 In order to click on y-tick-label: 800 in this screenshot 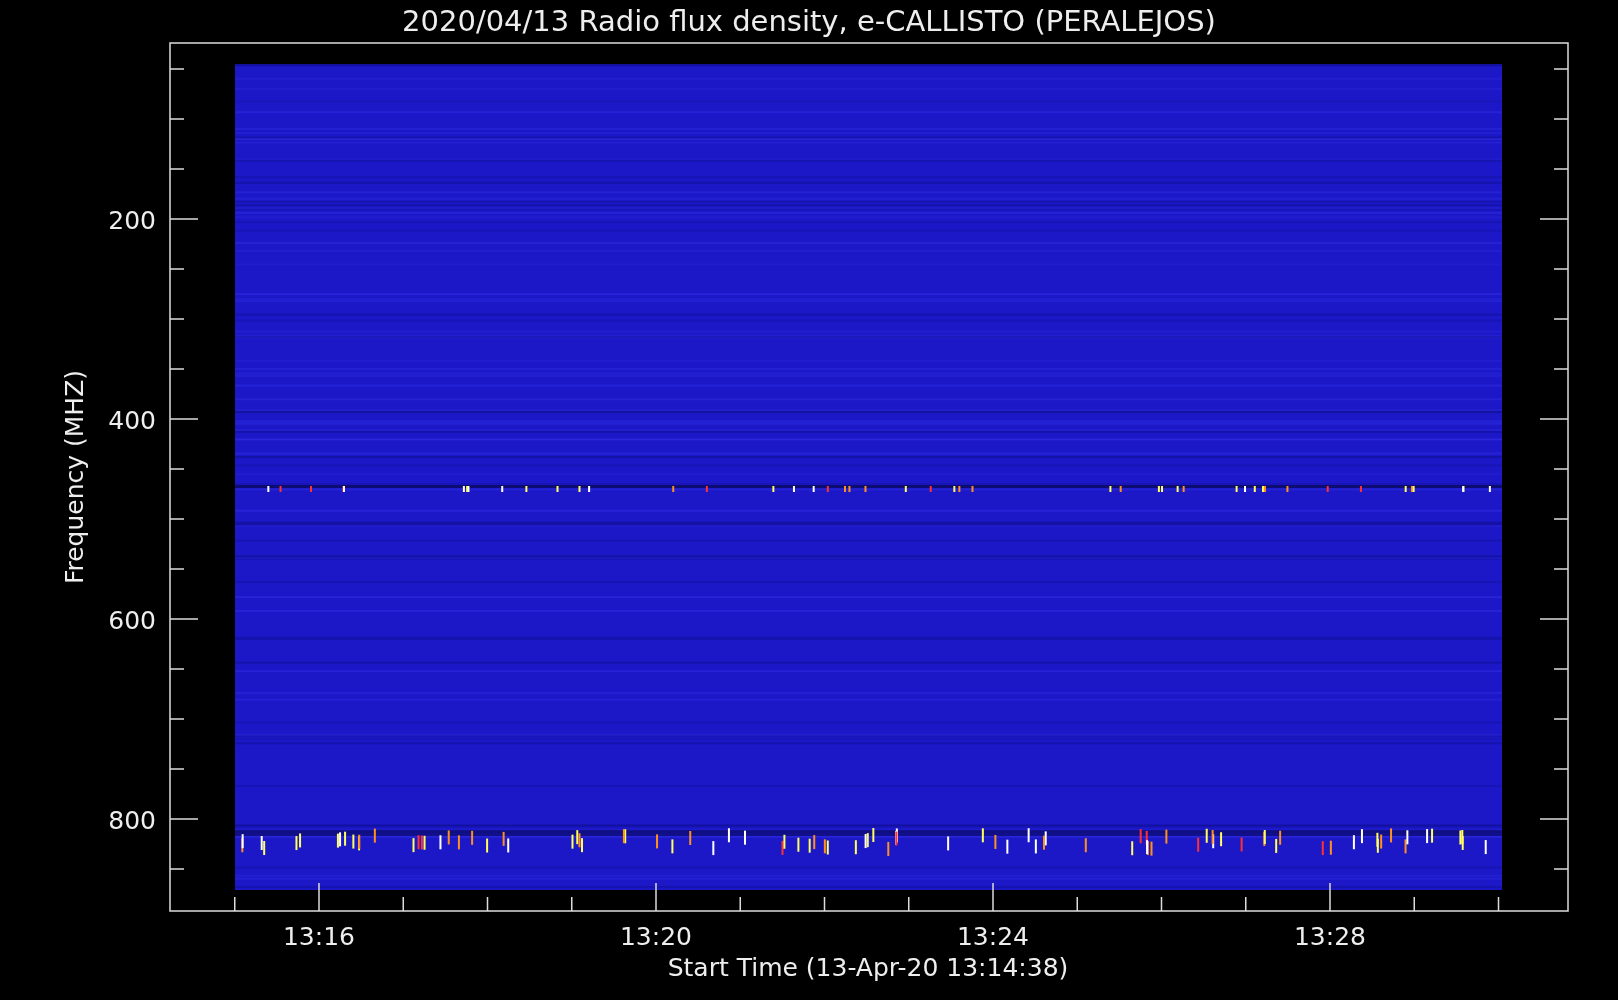, I will do `click(132, 820)`.